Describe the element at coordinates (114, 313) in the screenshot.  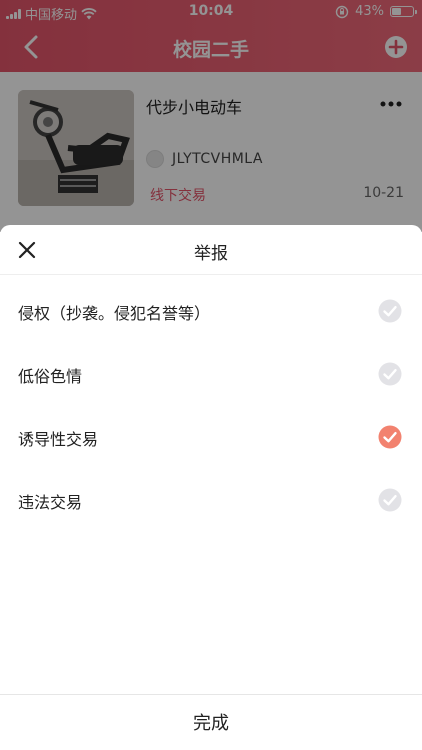
I see `option-label: 侵权（抄袭。侵犯名誉等）` at that location.